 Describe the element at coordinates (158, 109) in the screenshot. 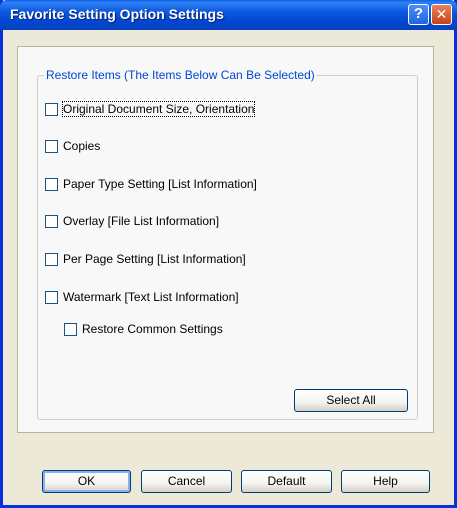

I see `option-label: Original Document Size, Orientation` at that location.